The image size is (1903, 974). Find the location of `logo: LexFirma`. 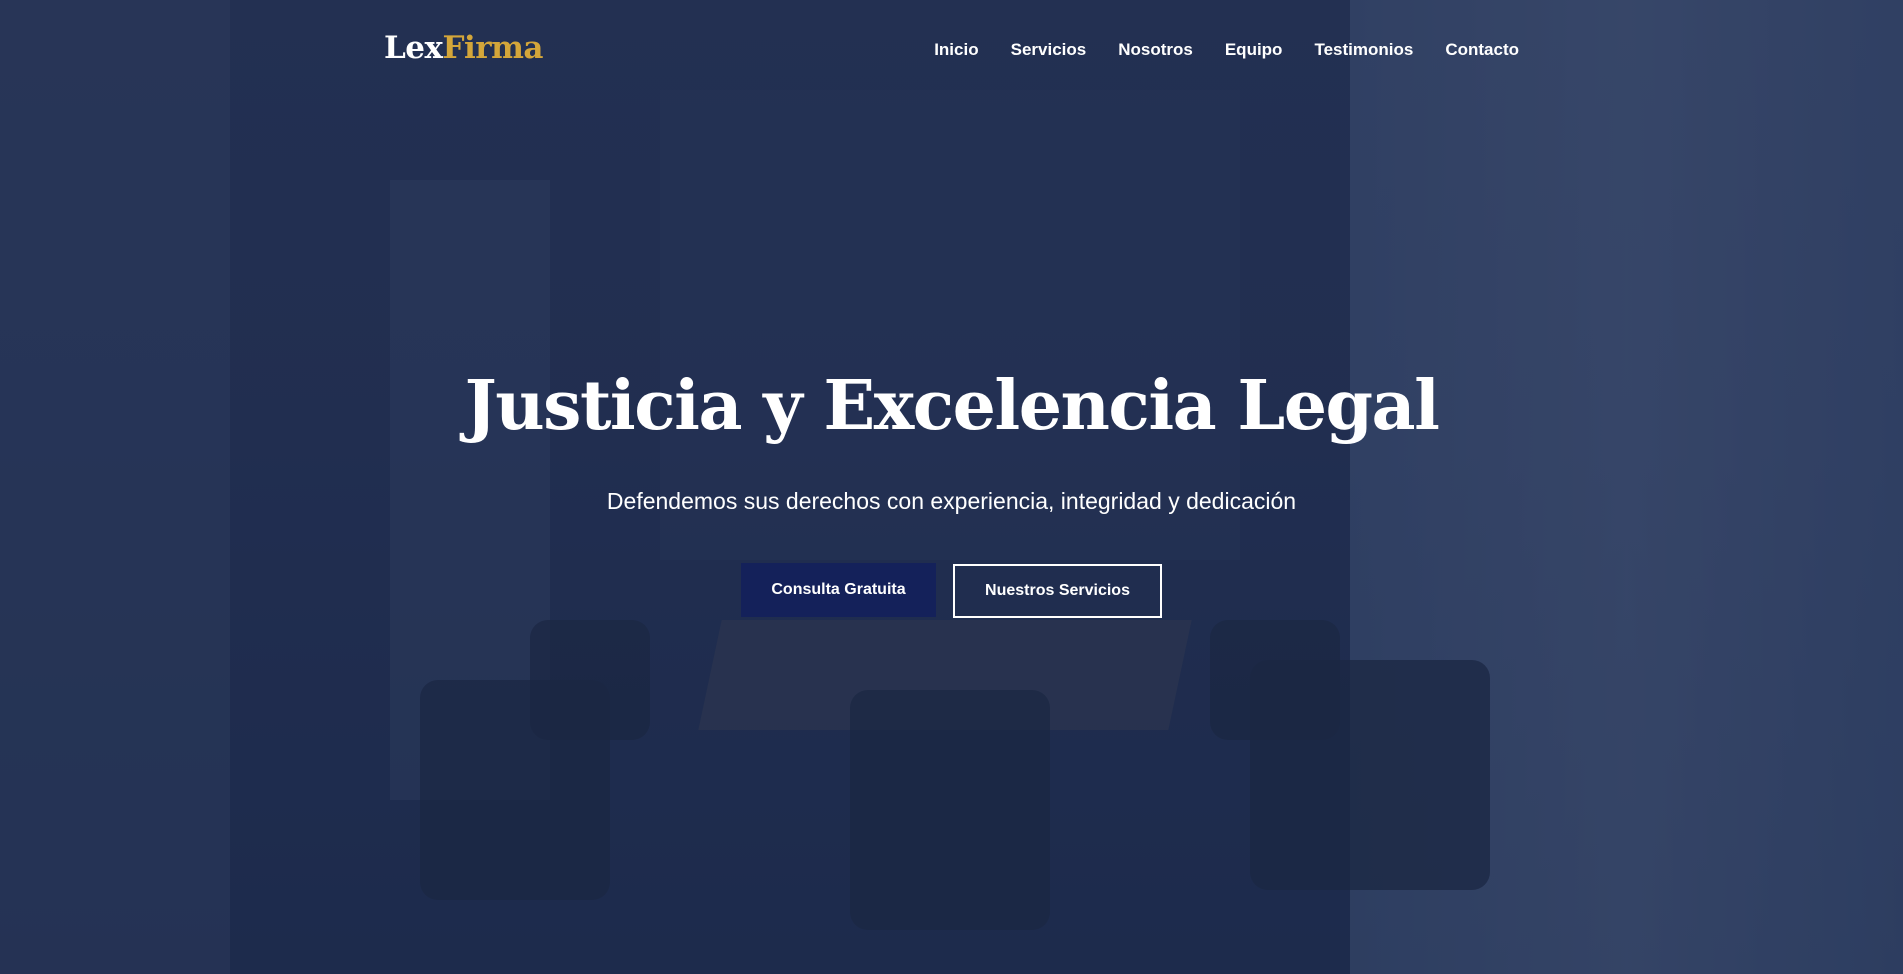

logo: LexFirma is located at coordinates (464, 48).